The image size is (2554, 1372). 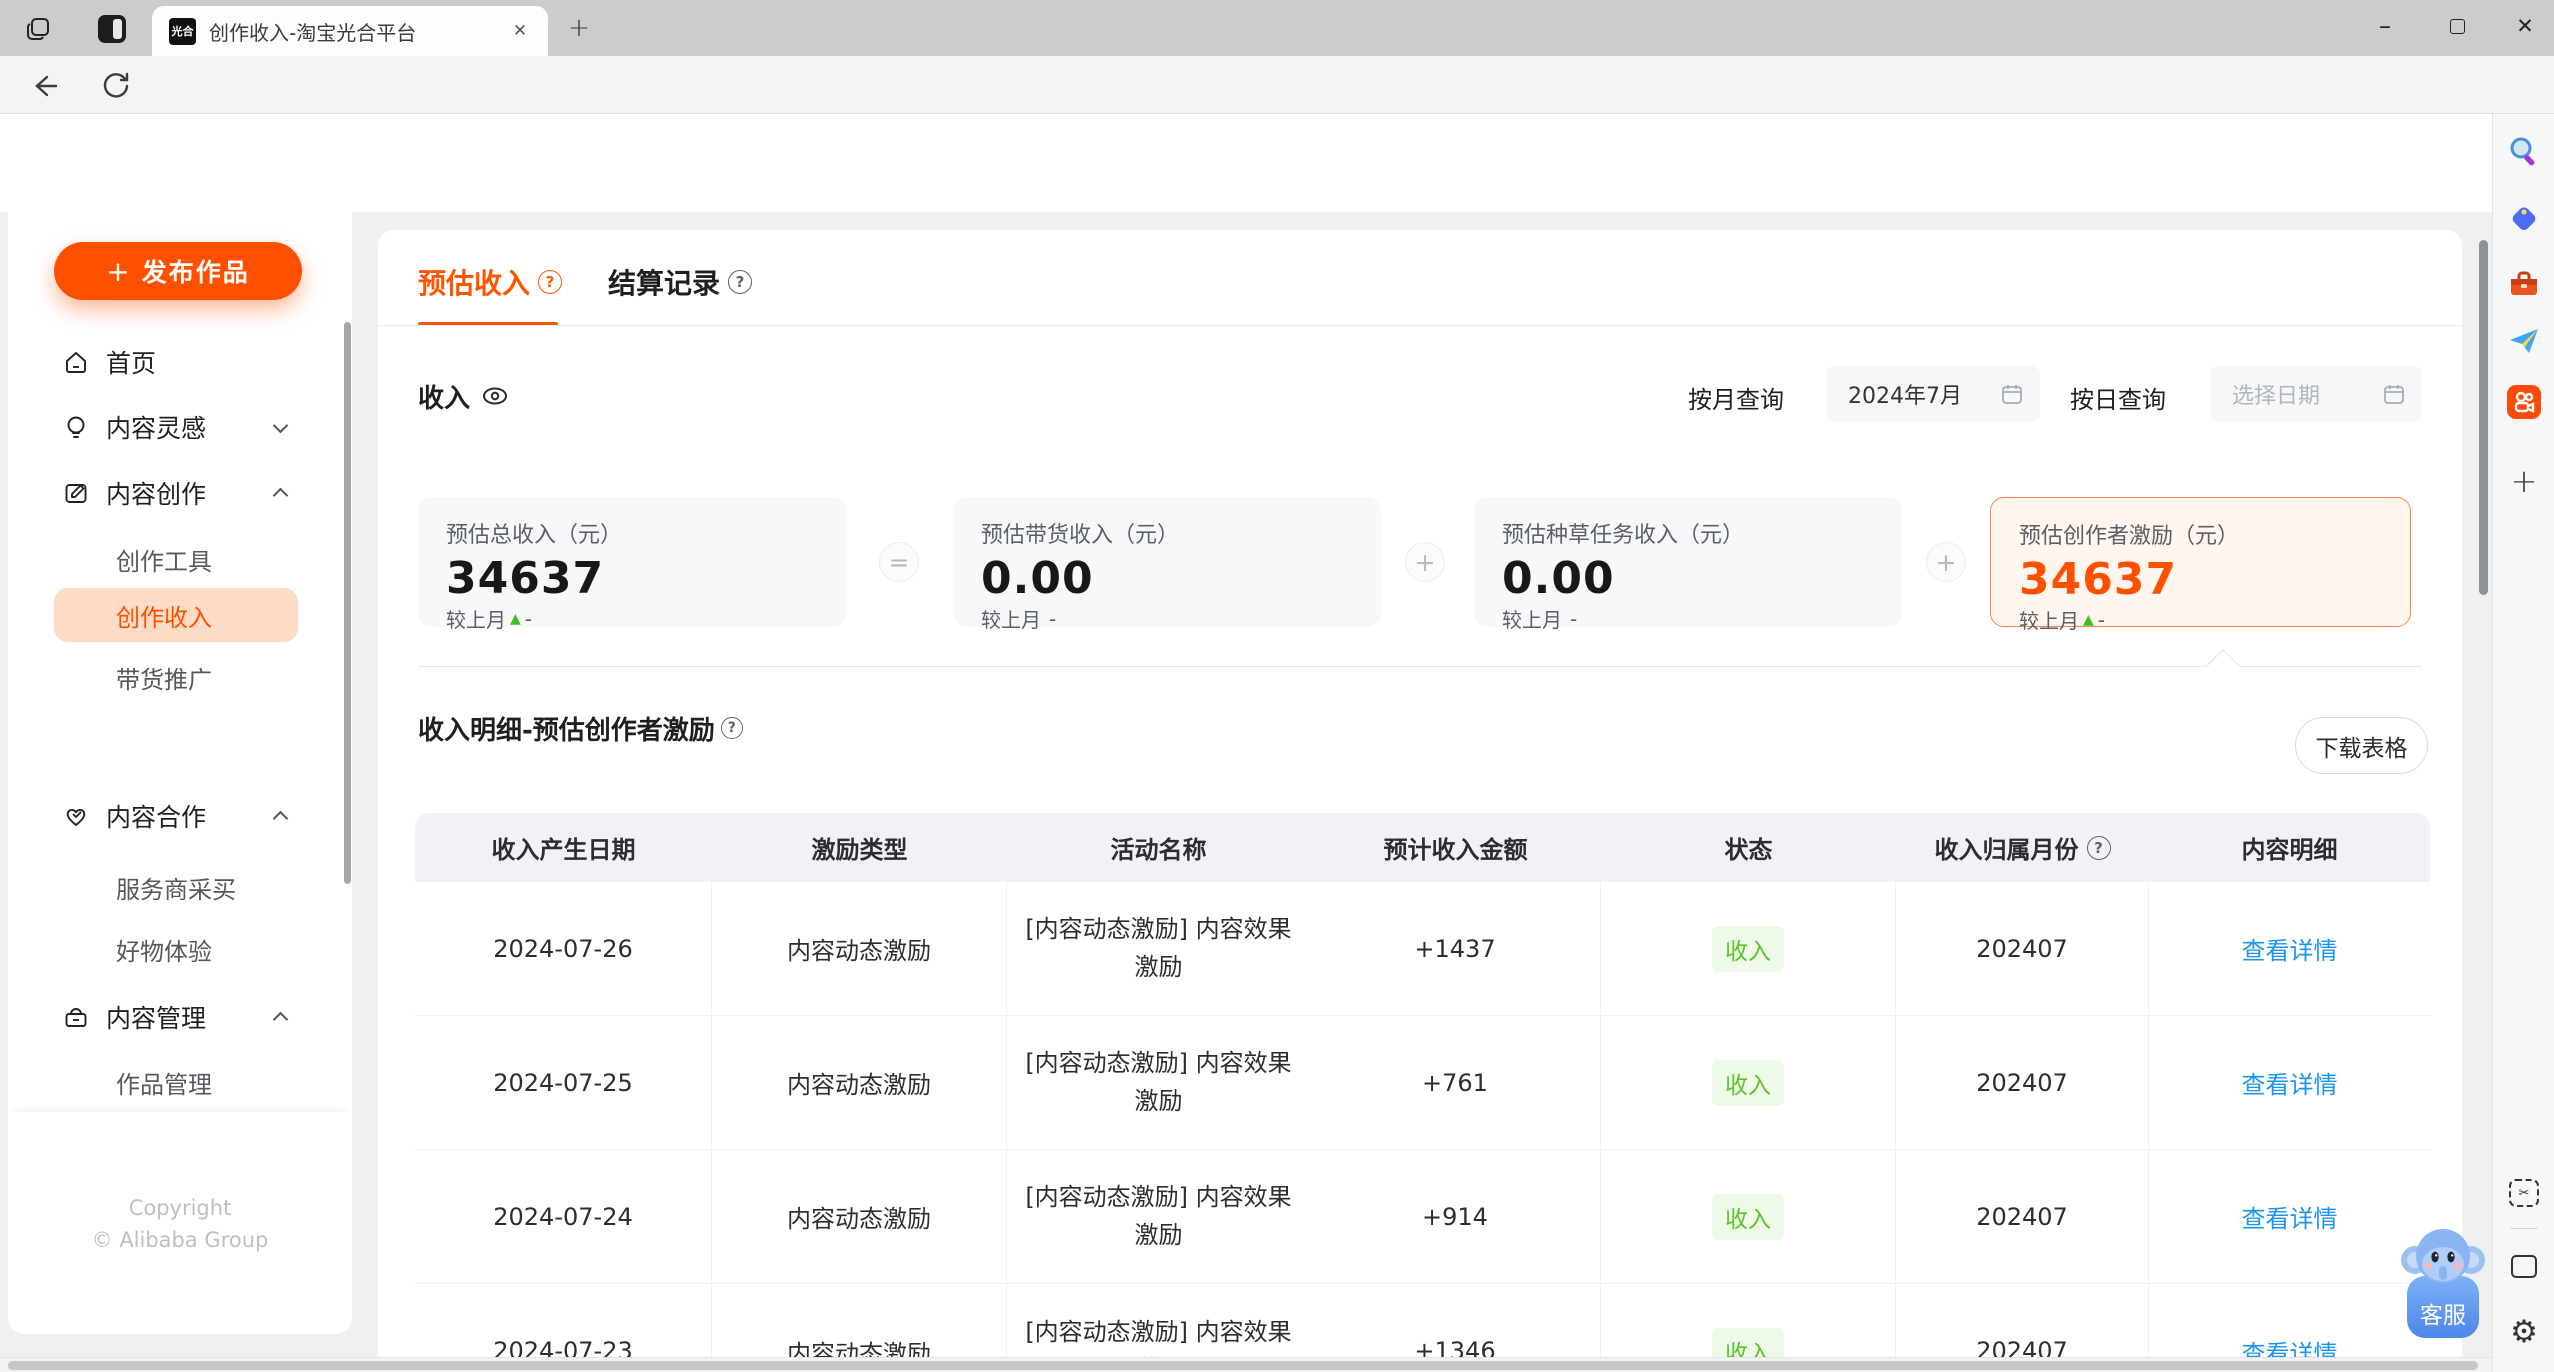 I want to click on publish-work-button: + 发布作品, so click(x=178, y=271).